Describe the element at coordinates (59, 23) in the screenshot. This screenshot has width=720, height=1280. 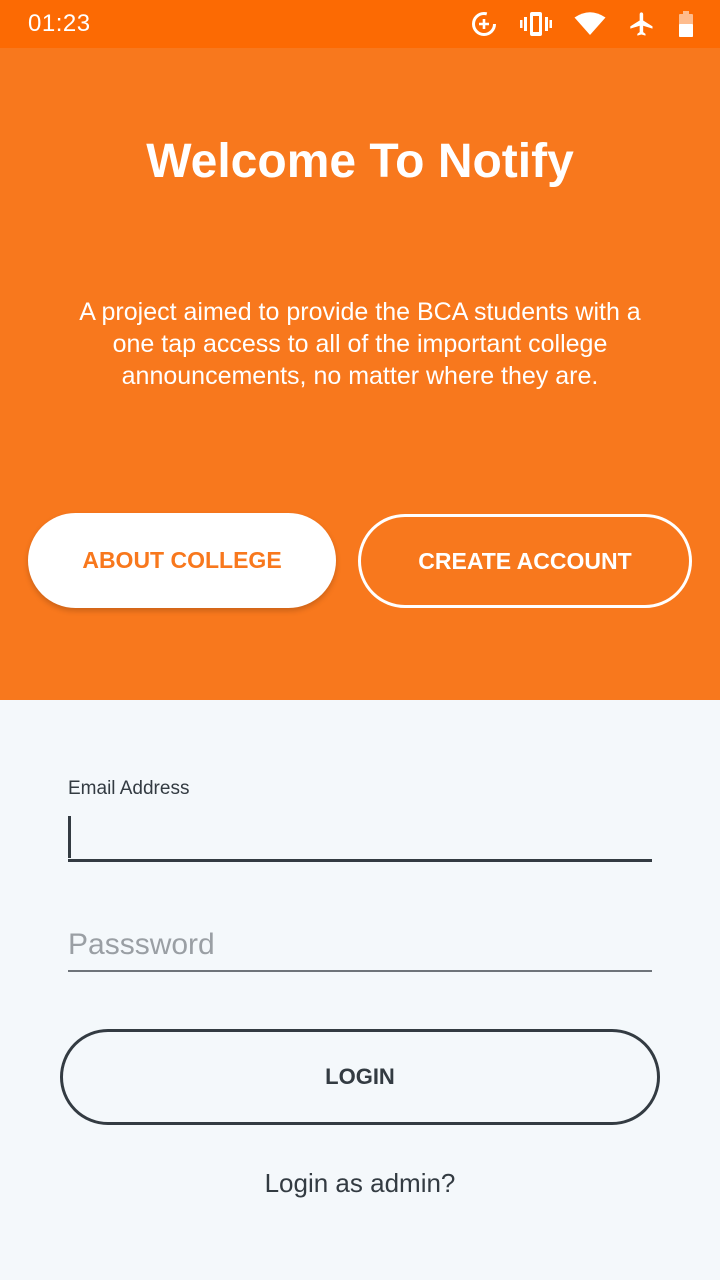
I see `status-time: 01:23` at that location.